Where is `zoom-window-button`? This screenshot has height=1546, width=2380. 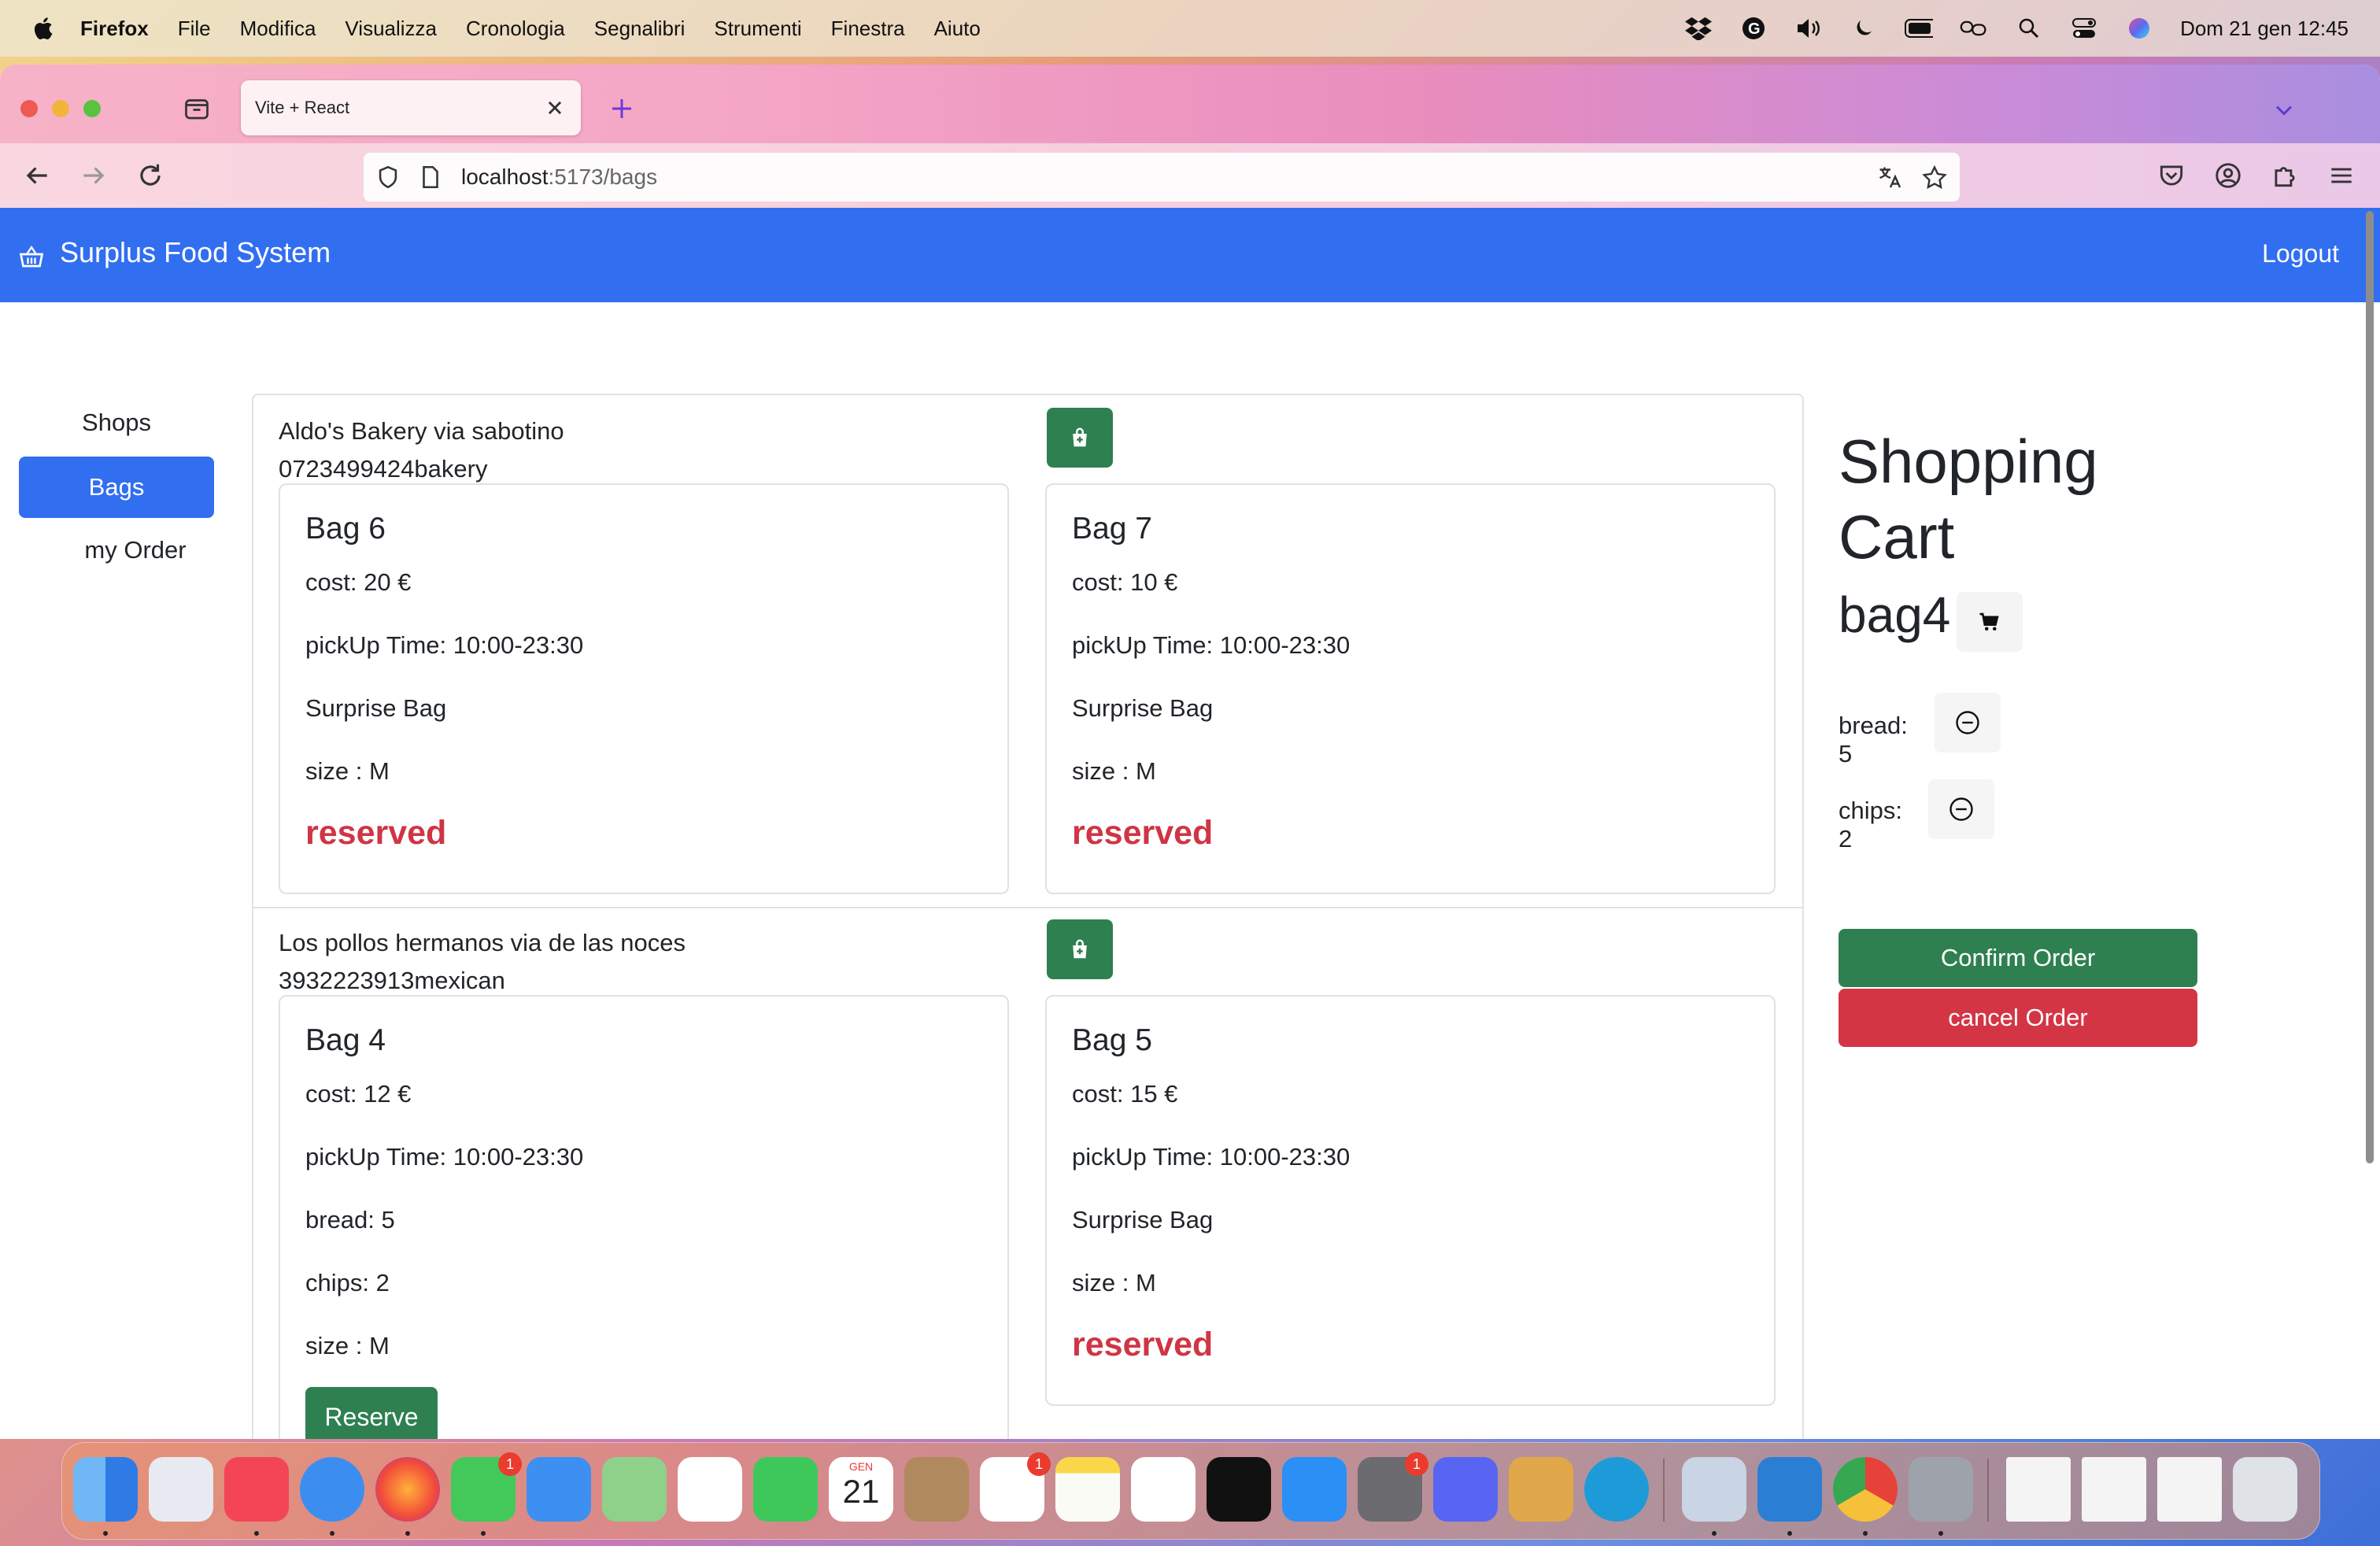 zoom-window-button is located at coordinates (92, 108).